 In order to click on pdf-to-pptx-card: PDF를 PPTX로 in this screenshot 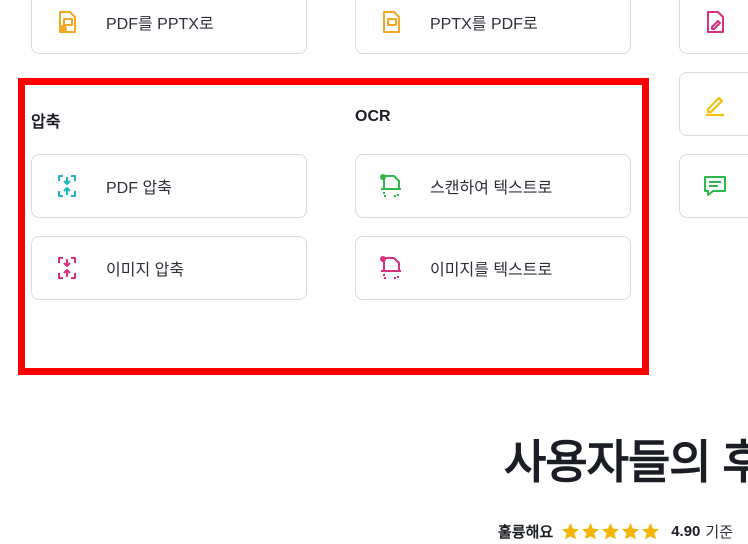, I will do `click(169, 27)`.